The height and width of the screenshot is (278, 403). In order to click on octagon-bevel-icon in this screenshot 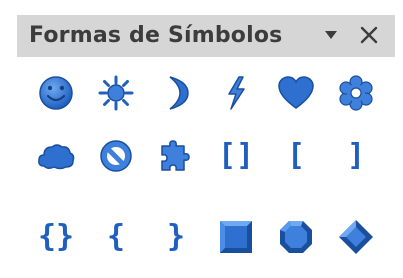, I will do `click(296, 237)`.